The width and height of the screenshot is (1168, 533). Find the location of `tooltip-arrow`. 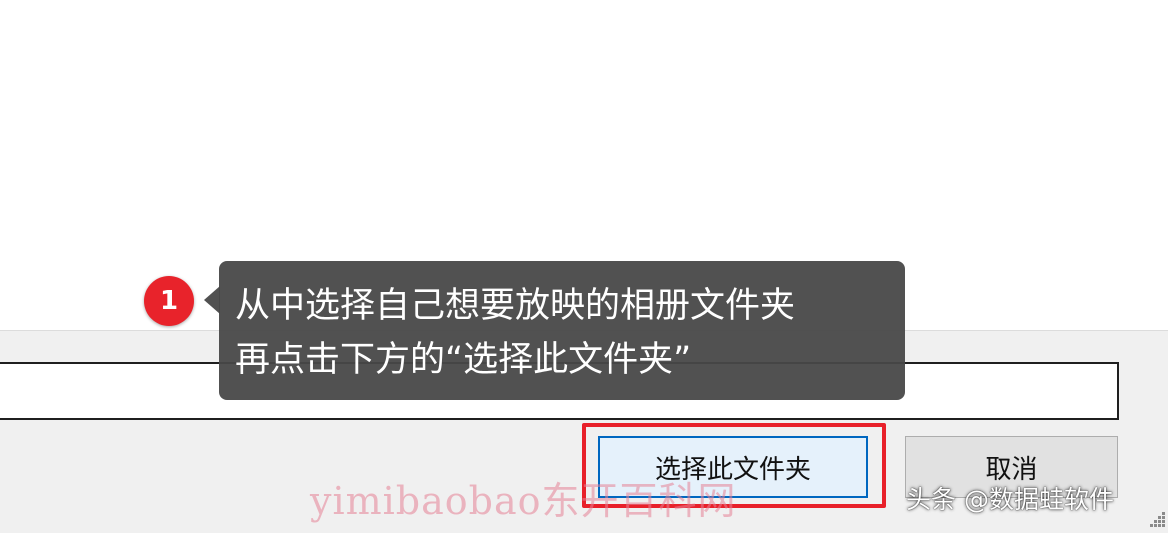

tooltip-arrow is located at coordinates (212, 300).